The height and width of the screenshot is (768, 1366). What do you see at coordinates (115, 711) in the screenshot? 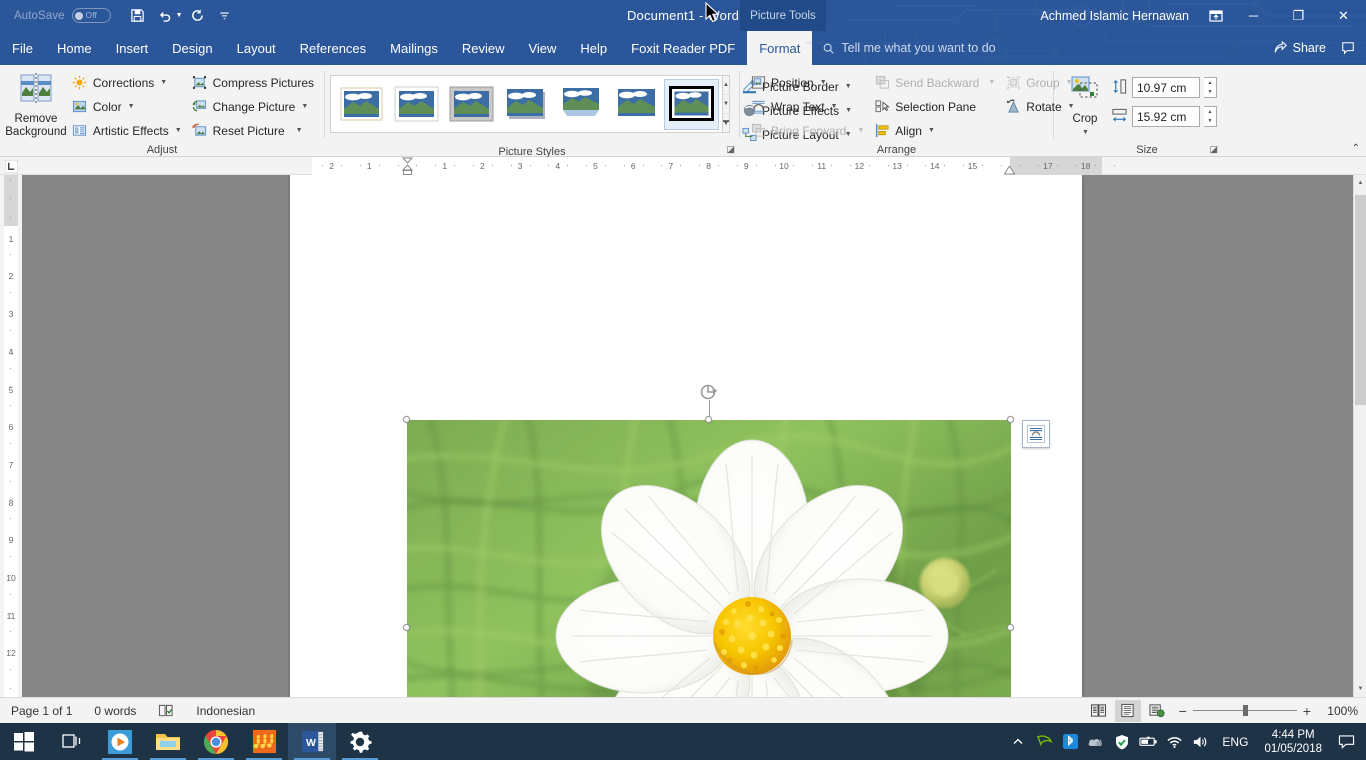
I see `word-count: 0 words` at bounding box center [115, 711].